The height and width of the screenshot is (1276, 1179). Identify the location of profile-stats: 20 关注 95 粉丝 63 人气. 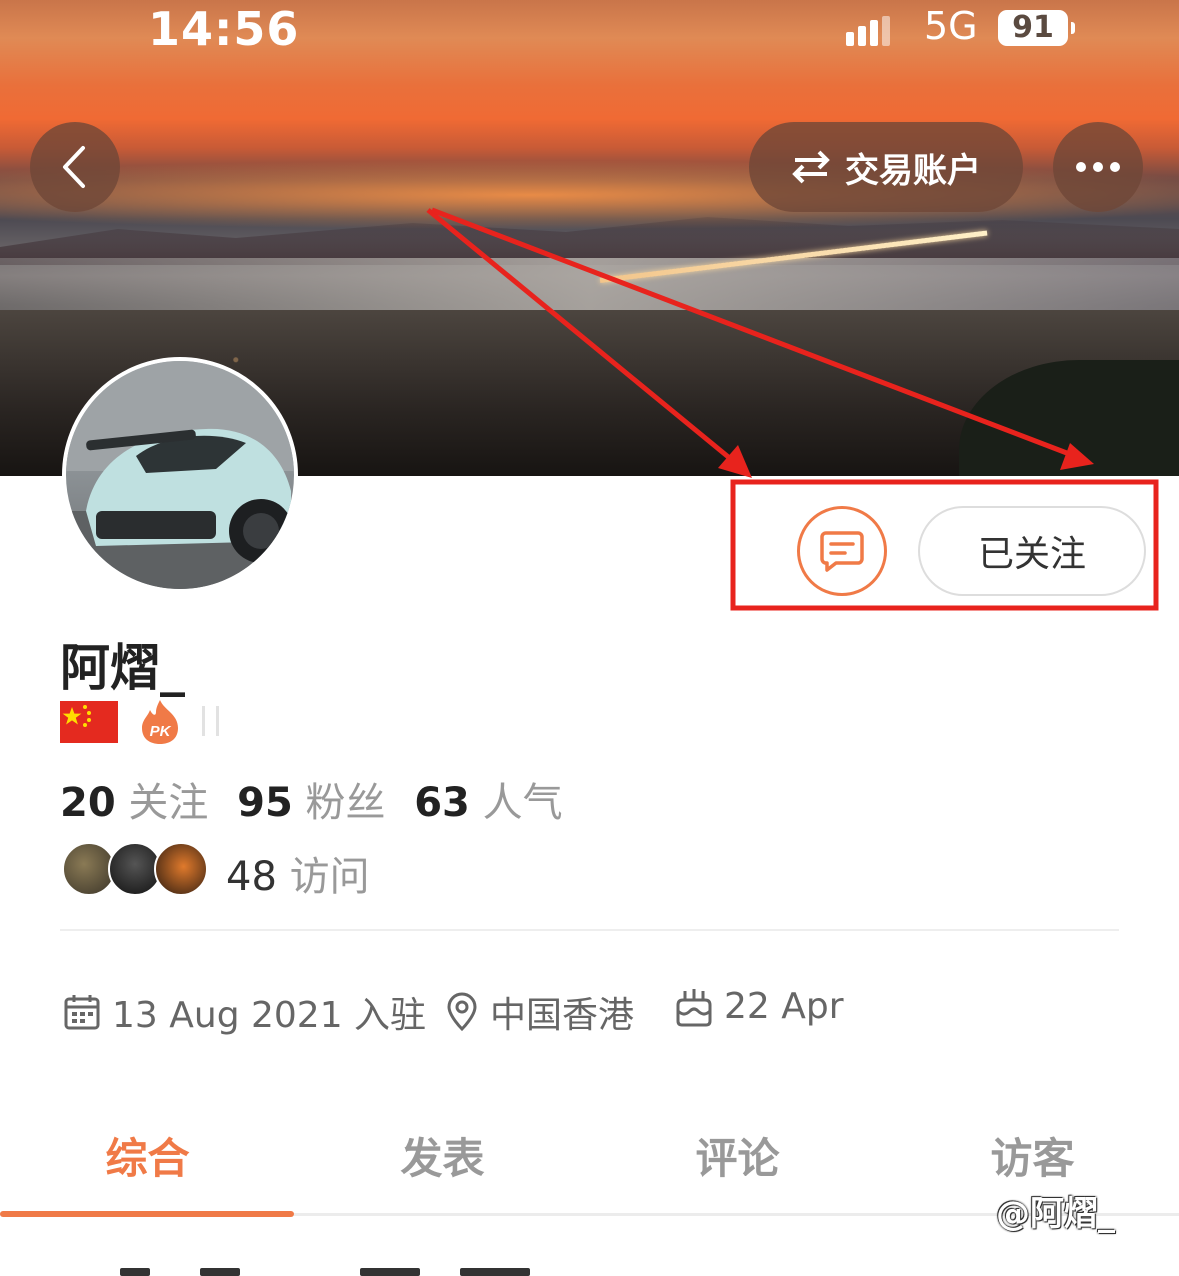
(311, 799).